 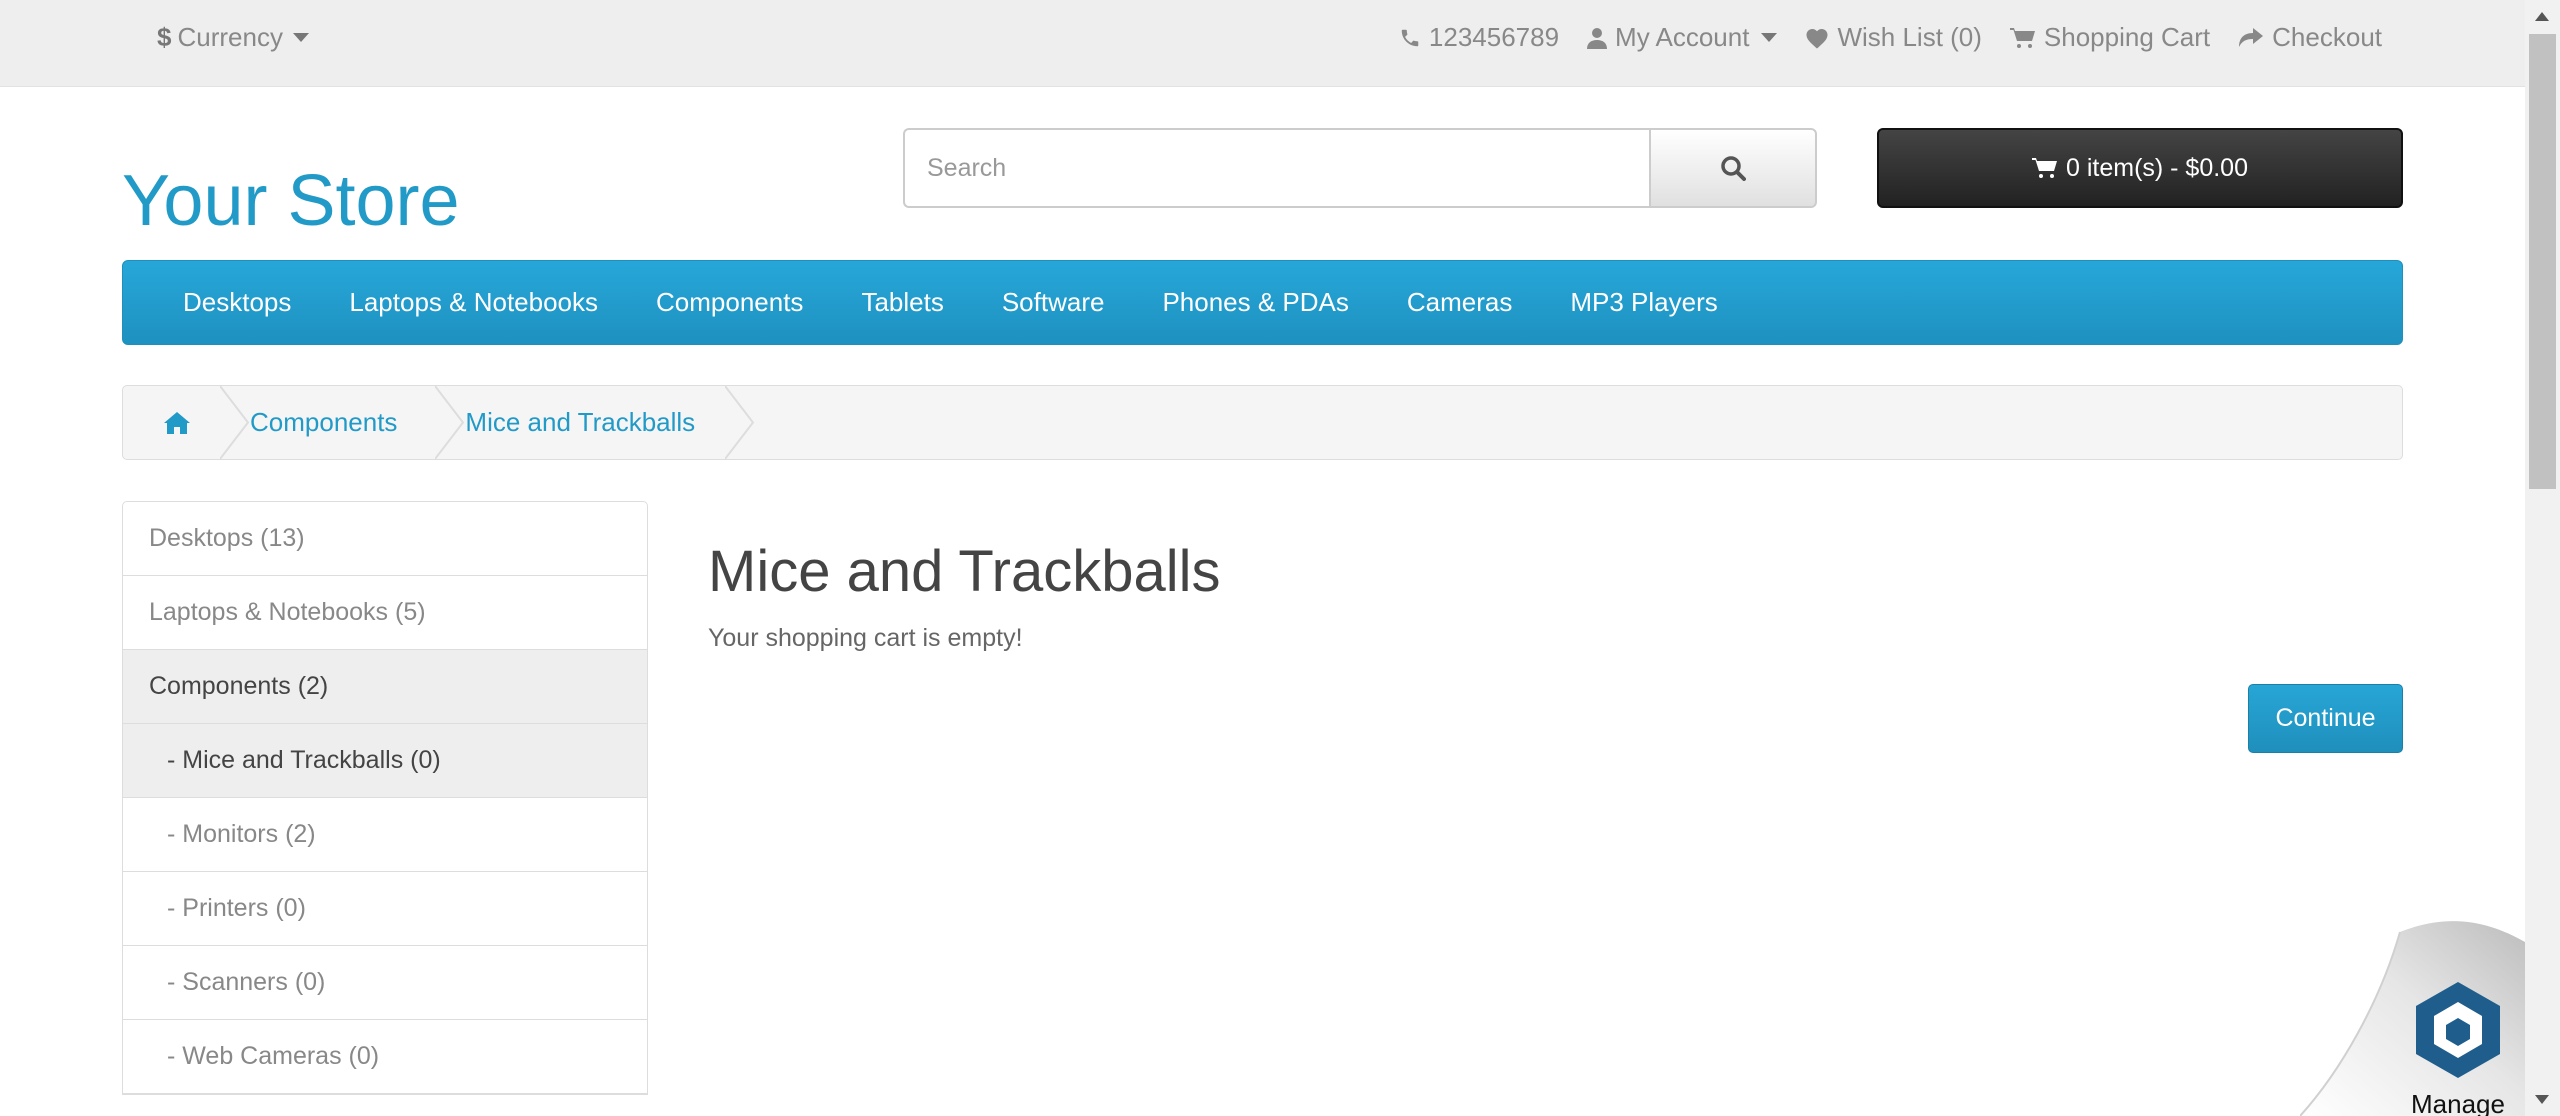 I want to click on sidebar-item-scanners: - Scanners (0), so click(x=385, y=983).